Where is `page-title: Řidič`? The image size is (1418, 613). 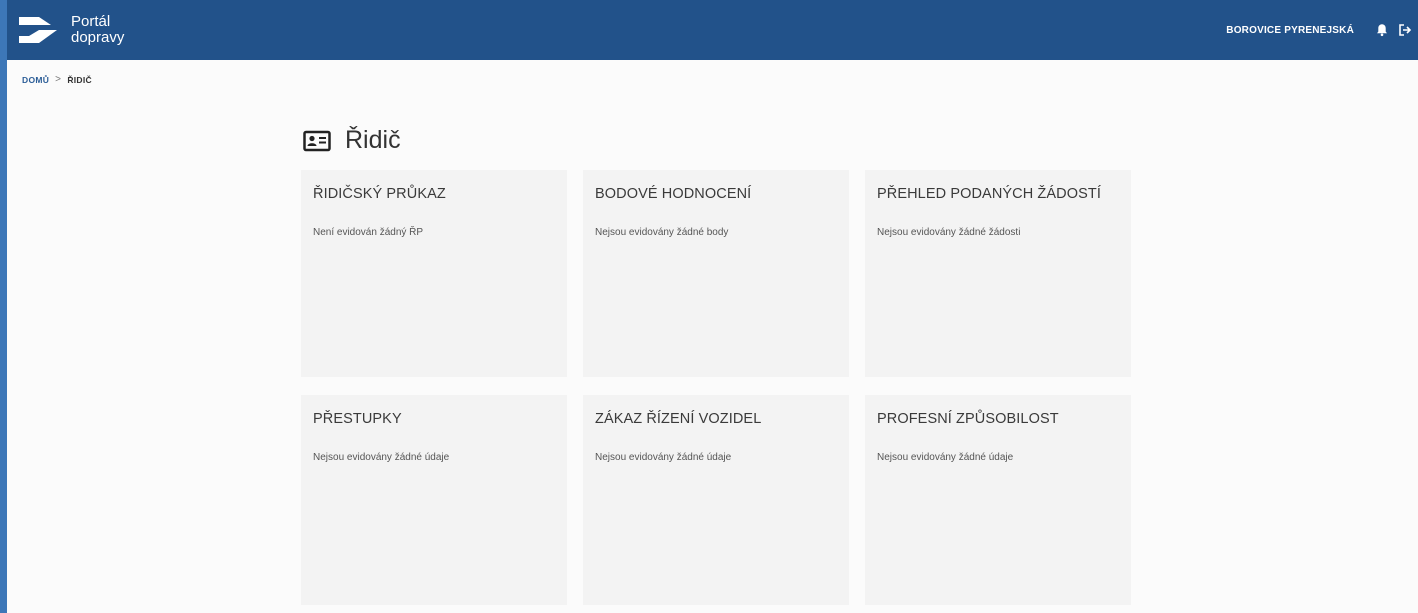
page-title: Řidič is located at coordinates (352, 140).